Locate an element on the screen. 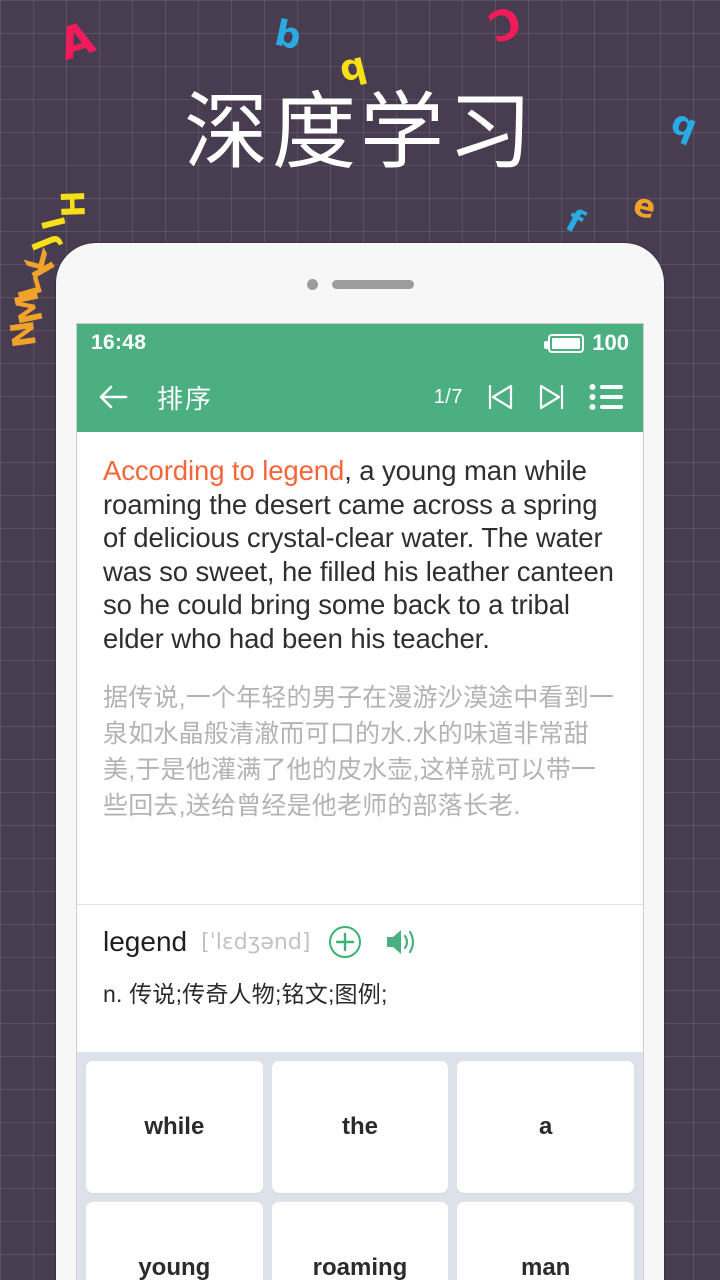 Image resolution: width=720 pixels, height=1280 pixels. decorative-letter: q is located at coordinates (353, 67).